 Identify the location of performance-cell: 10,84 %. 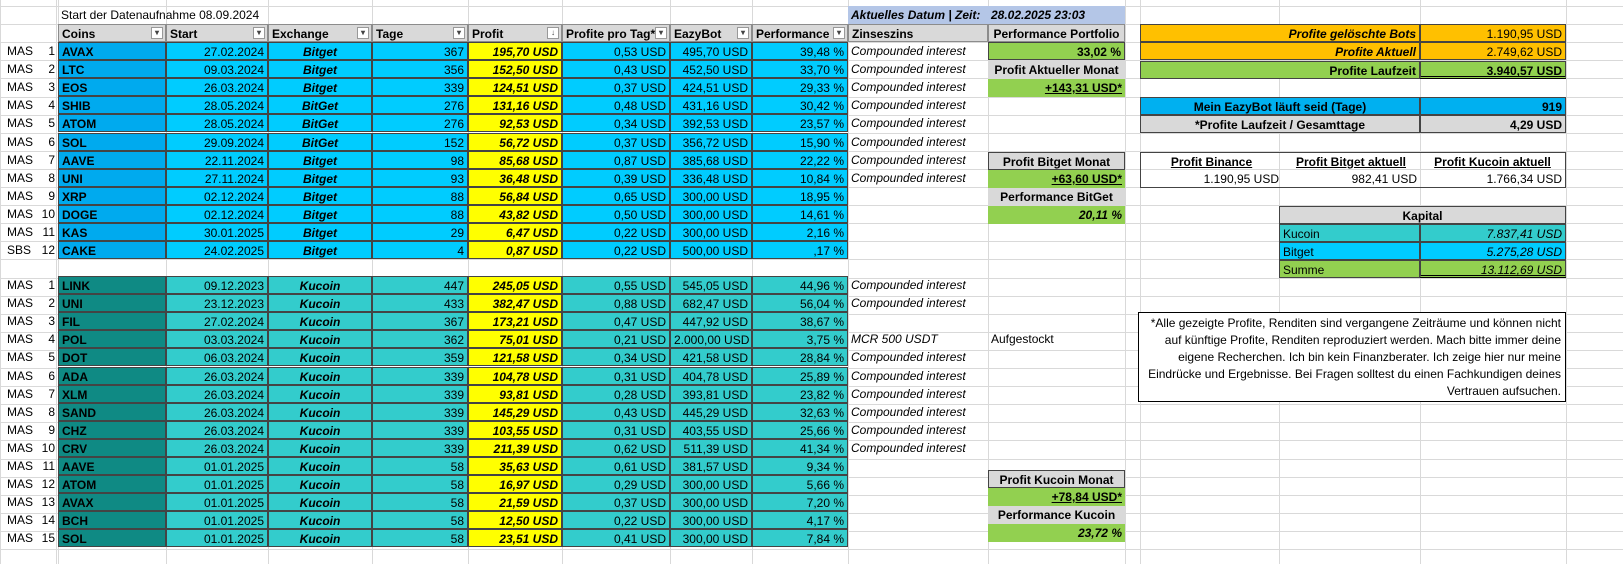
(800, 178).